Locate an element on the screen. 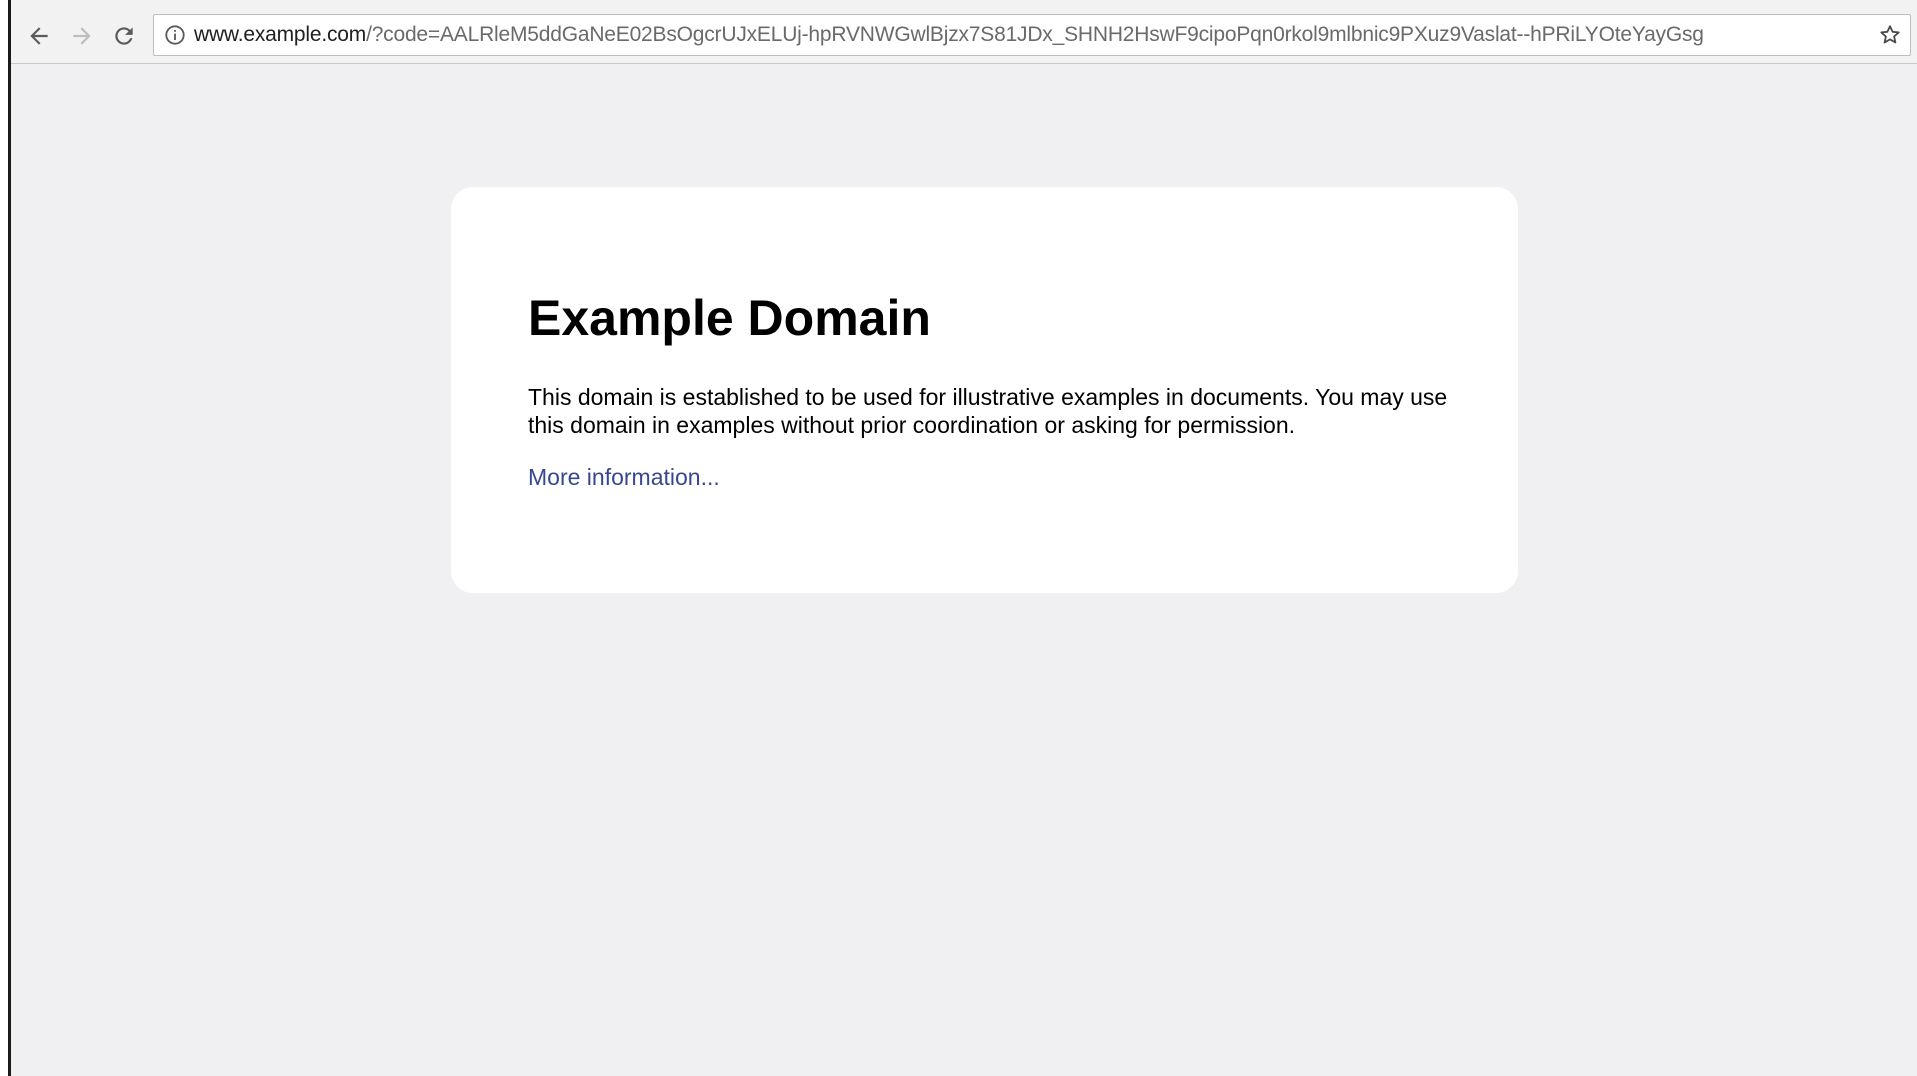 This screenshot has width=1917, height=1076. window-edge is located at coordinates (5, 538).